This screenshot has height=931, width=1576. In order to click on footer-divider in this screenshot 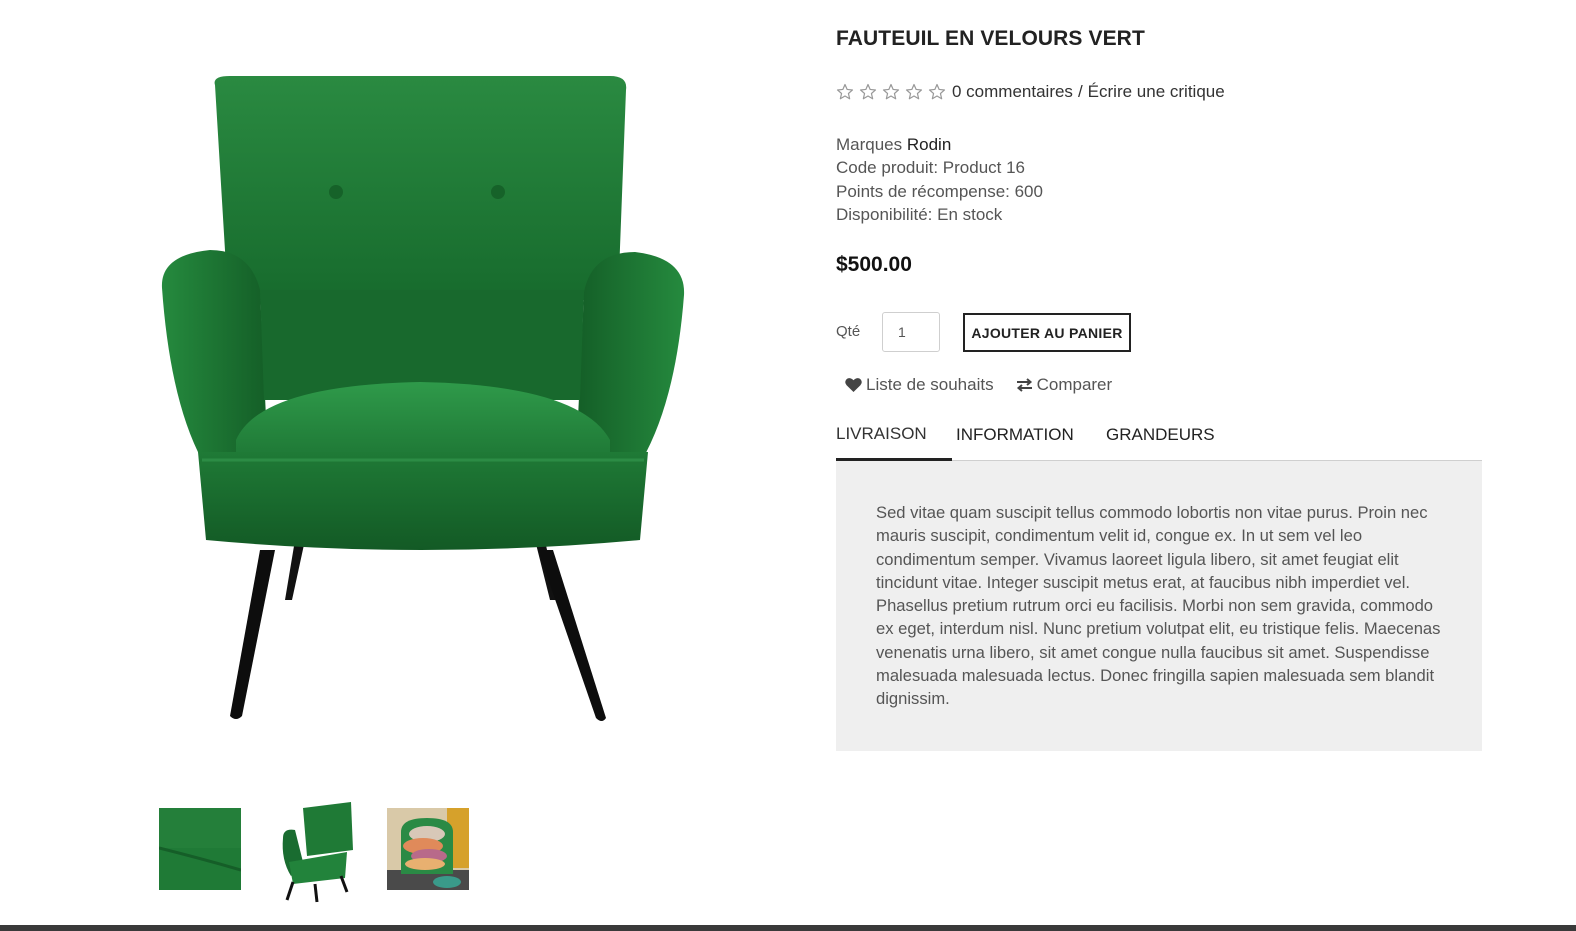, I will do `click(788, 928)`.